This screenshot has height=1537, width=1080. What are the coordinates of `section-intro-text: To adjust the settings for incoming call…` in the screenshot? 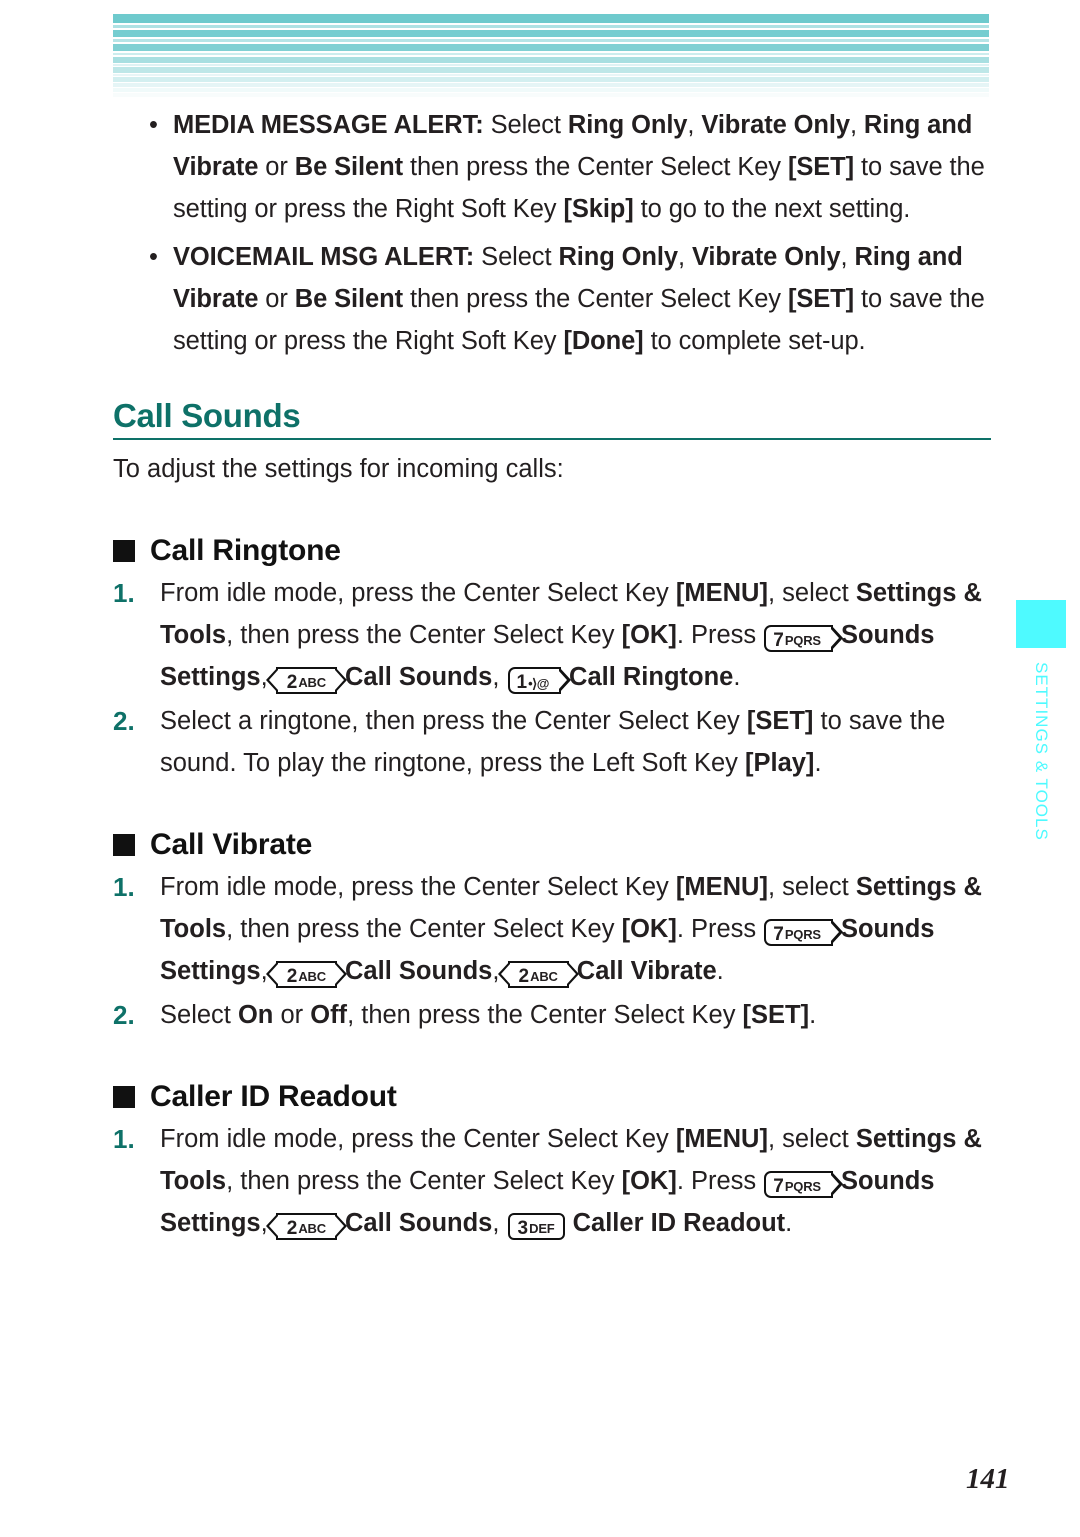 It's located at (338, 469).